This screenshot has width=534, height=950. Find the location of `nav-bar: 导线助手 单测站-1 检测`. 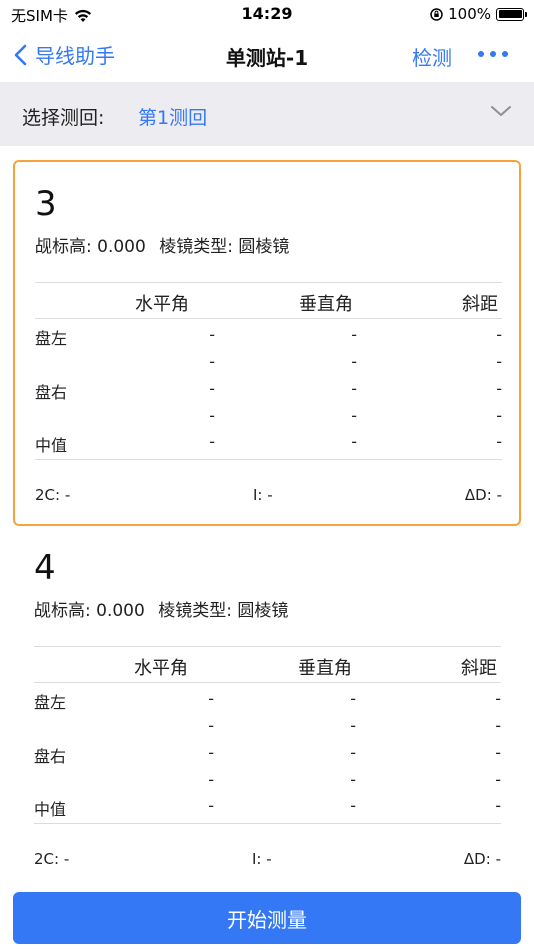

nav-bar: 导线助手 单测站-1 检测 is located at coordinates (267, 55).